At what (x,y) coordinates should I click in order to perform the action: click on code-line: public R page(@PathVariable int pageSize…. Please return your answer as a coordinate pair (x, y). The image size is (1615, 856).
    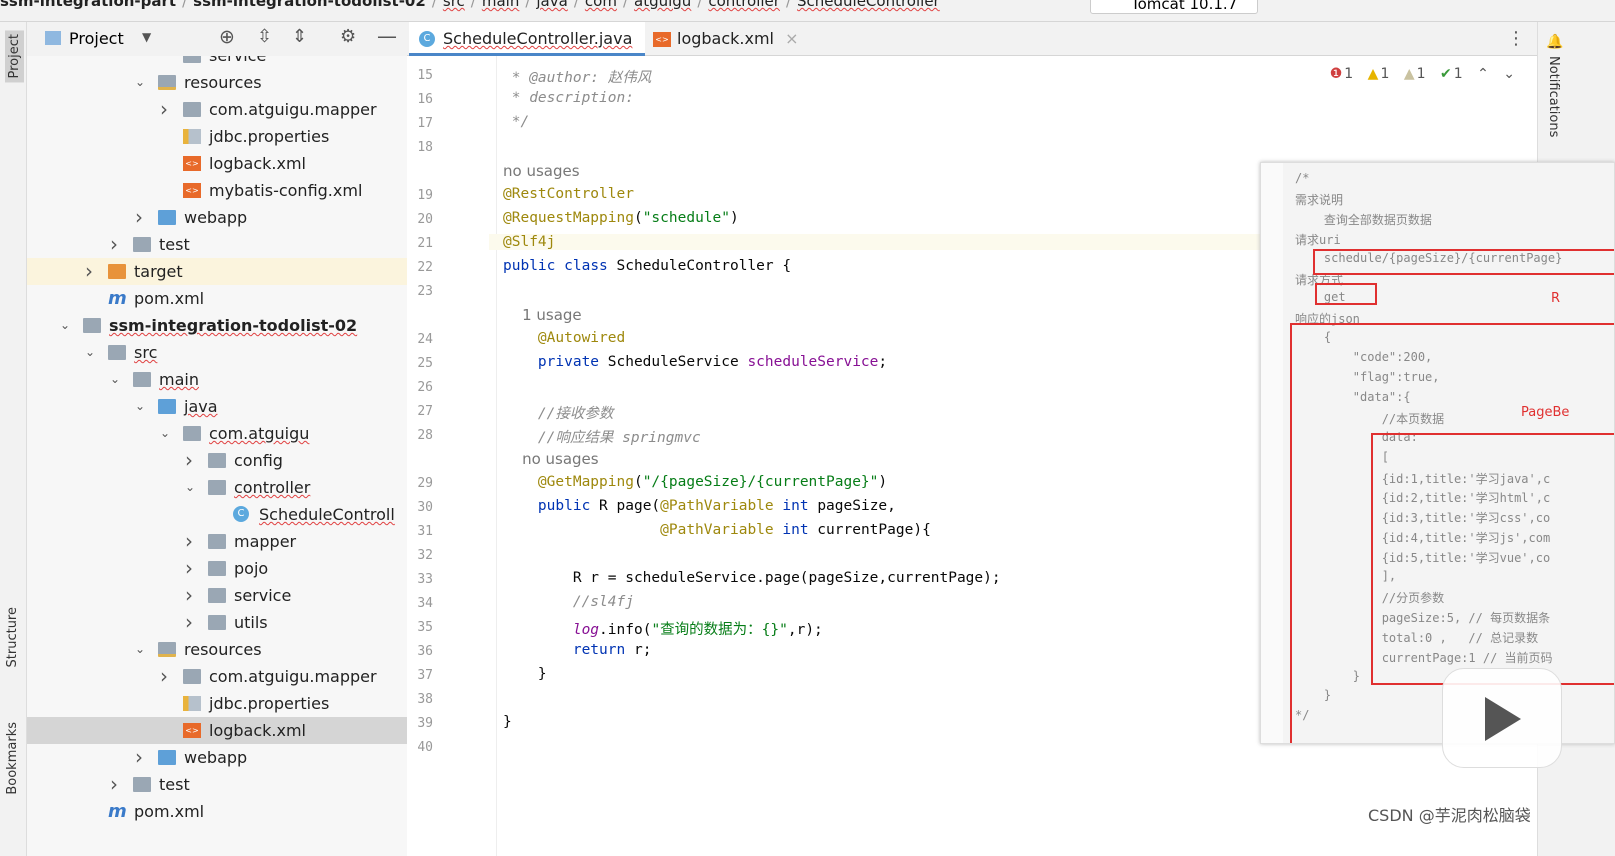
    Looking at the image, I should click on (716, 506).